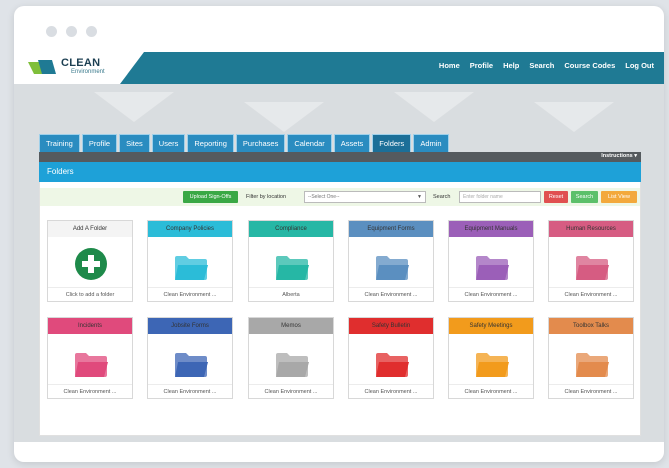 The width and height of the screenshot is (669, 468). I want to click on logo-icon, so click(42, 67).